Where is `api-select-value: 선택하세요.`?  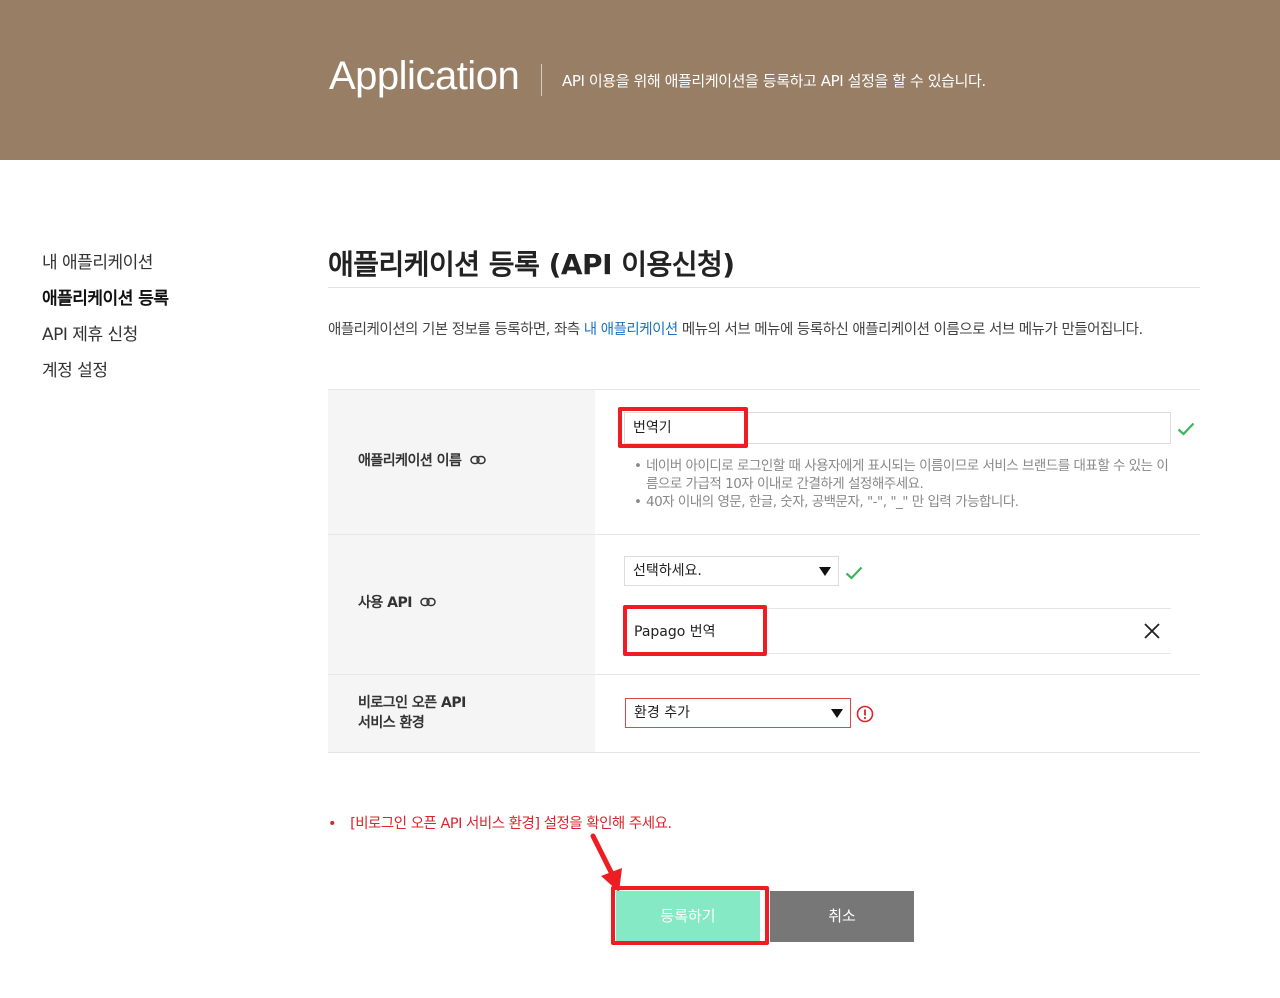
api-select-value: 선택하세요. is located at coordinates (667, 571).